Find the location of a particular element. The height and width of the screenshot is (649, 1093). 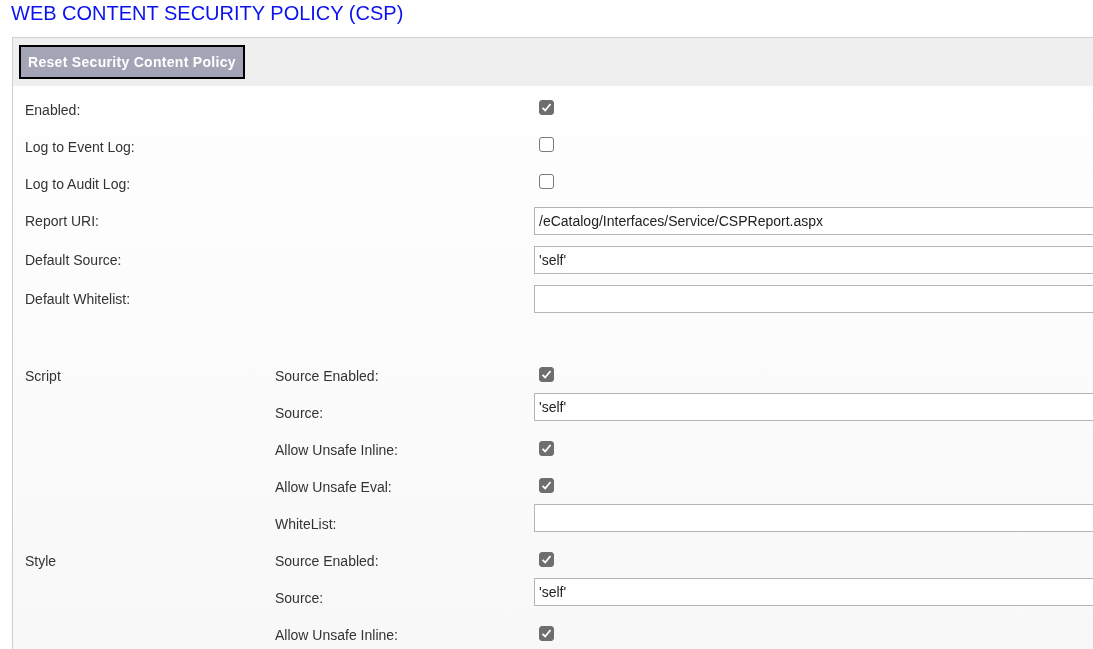

field-label: Default Whitelist: is located at coordinates (78, 299).